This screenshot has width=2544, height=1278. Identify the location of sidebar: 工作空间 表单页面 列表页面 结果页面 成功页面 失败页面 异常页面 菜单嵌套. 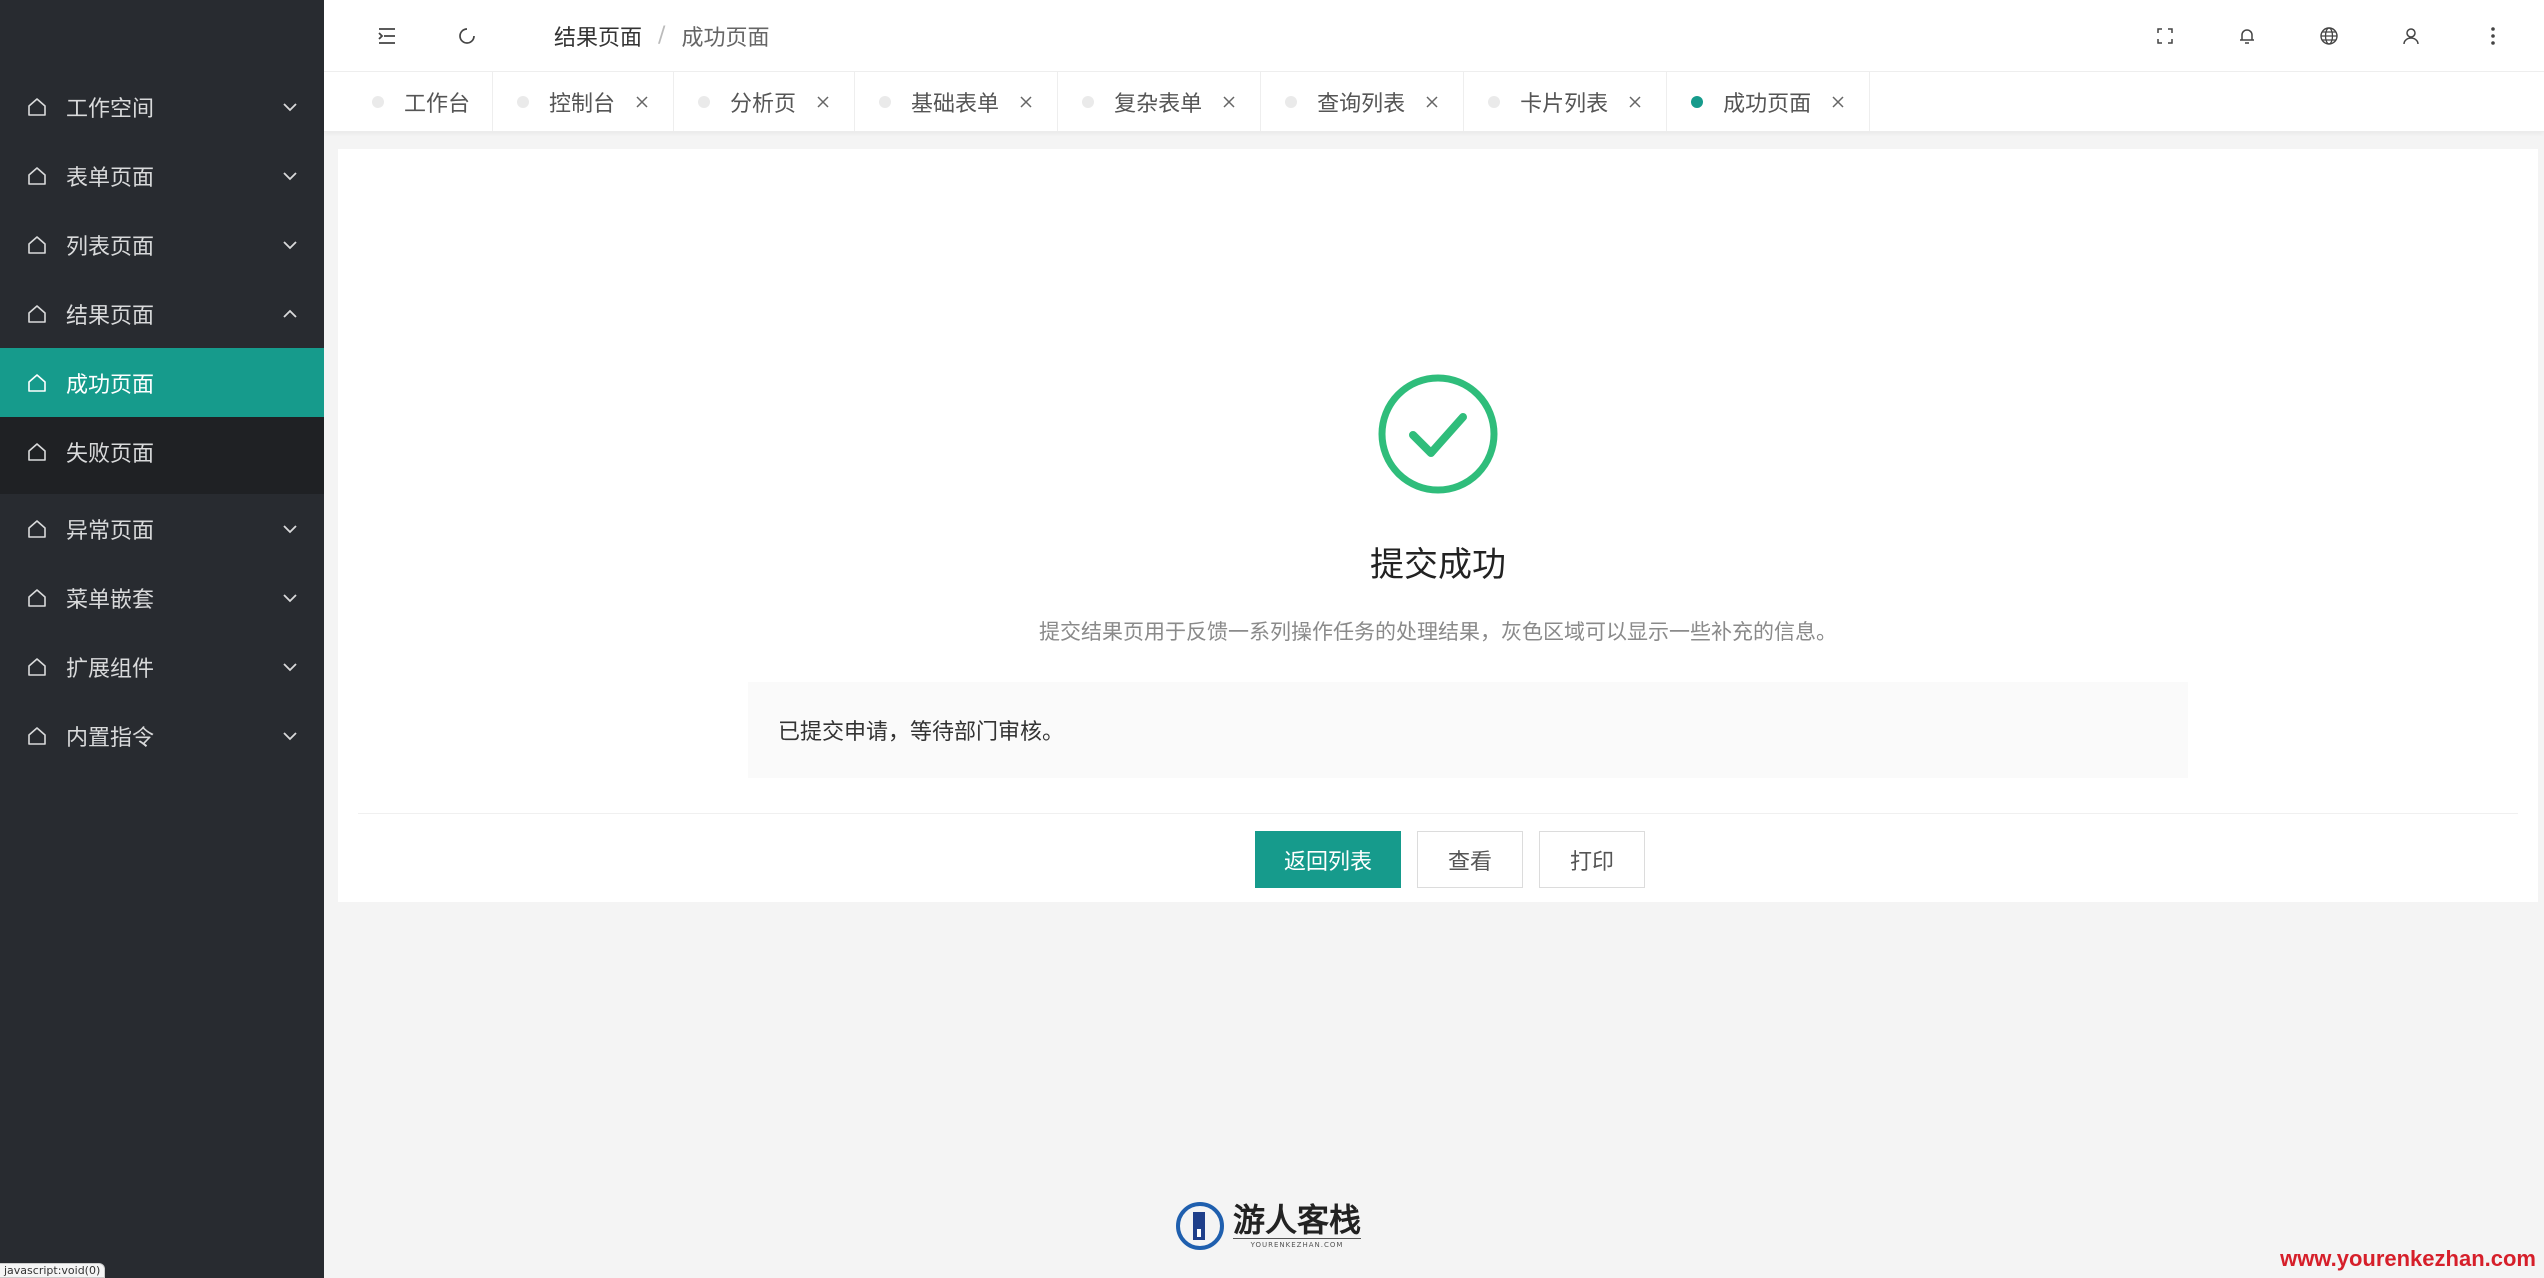
(162, 639).